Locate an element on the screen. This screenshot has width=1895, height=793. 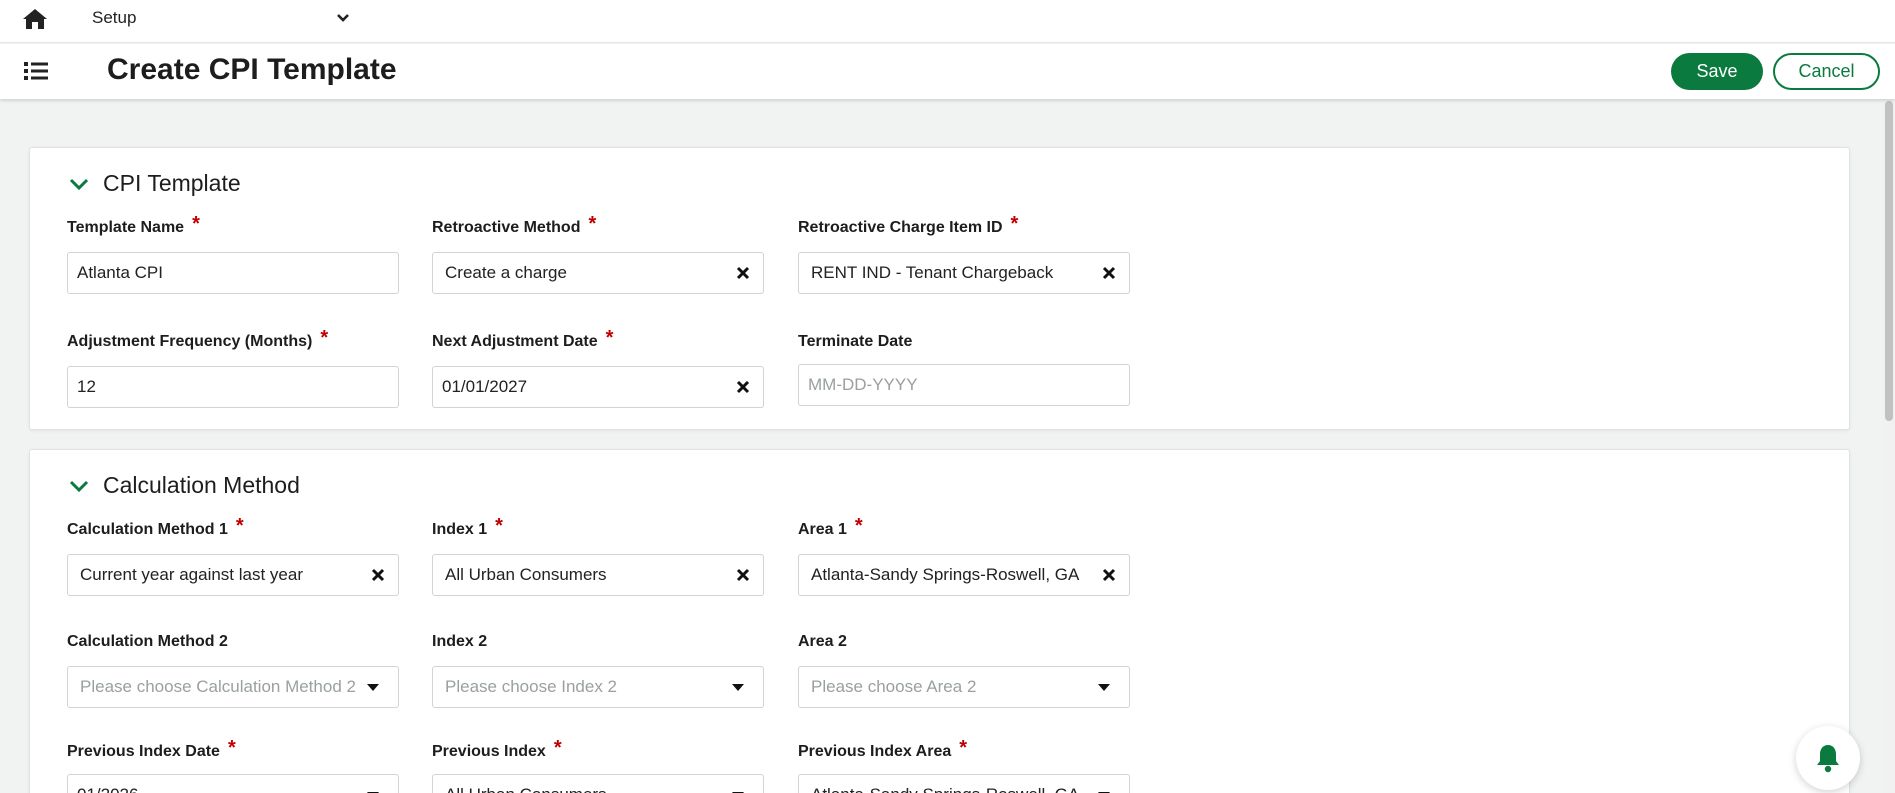
next-adjustment-date-label: Next Adjustment Date is located at coordinates (515, 341).